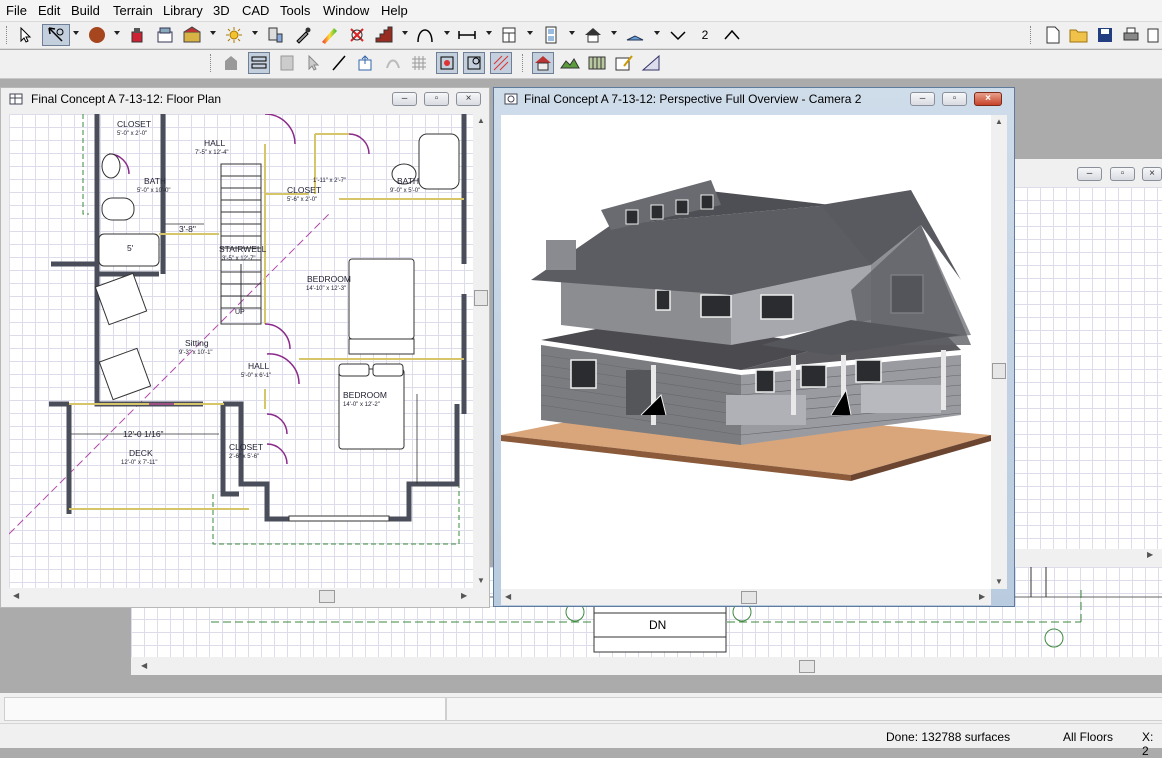  I want to click on chevron-up-icon, so click(732, 35).